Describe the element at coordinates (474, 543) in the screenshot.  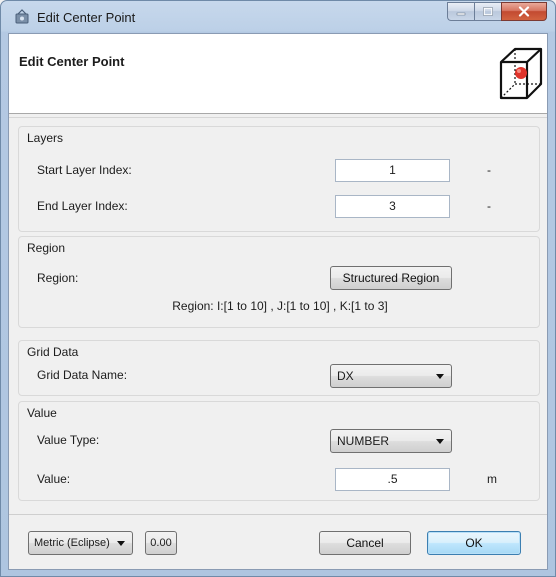
I see `ok-button: OK` at that location.